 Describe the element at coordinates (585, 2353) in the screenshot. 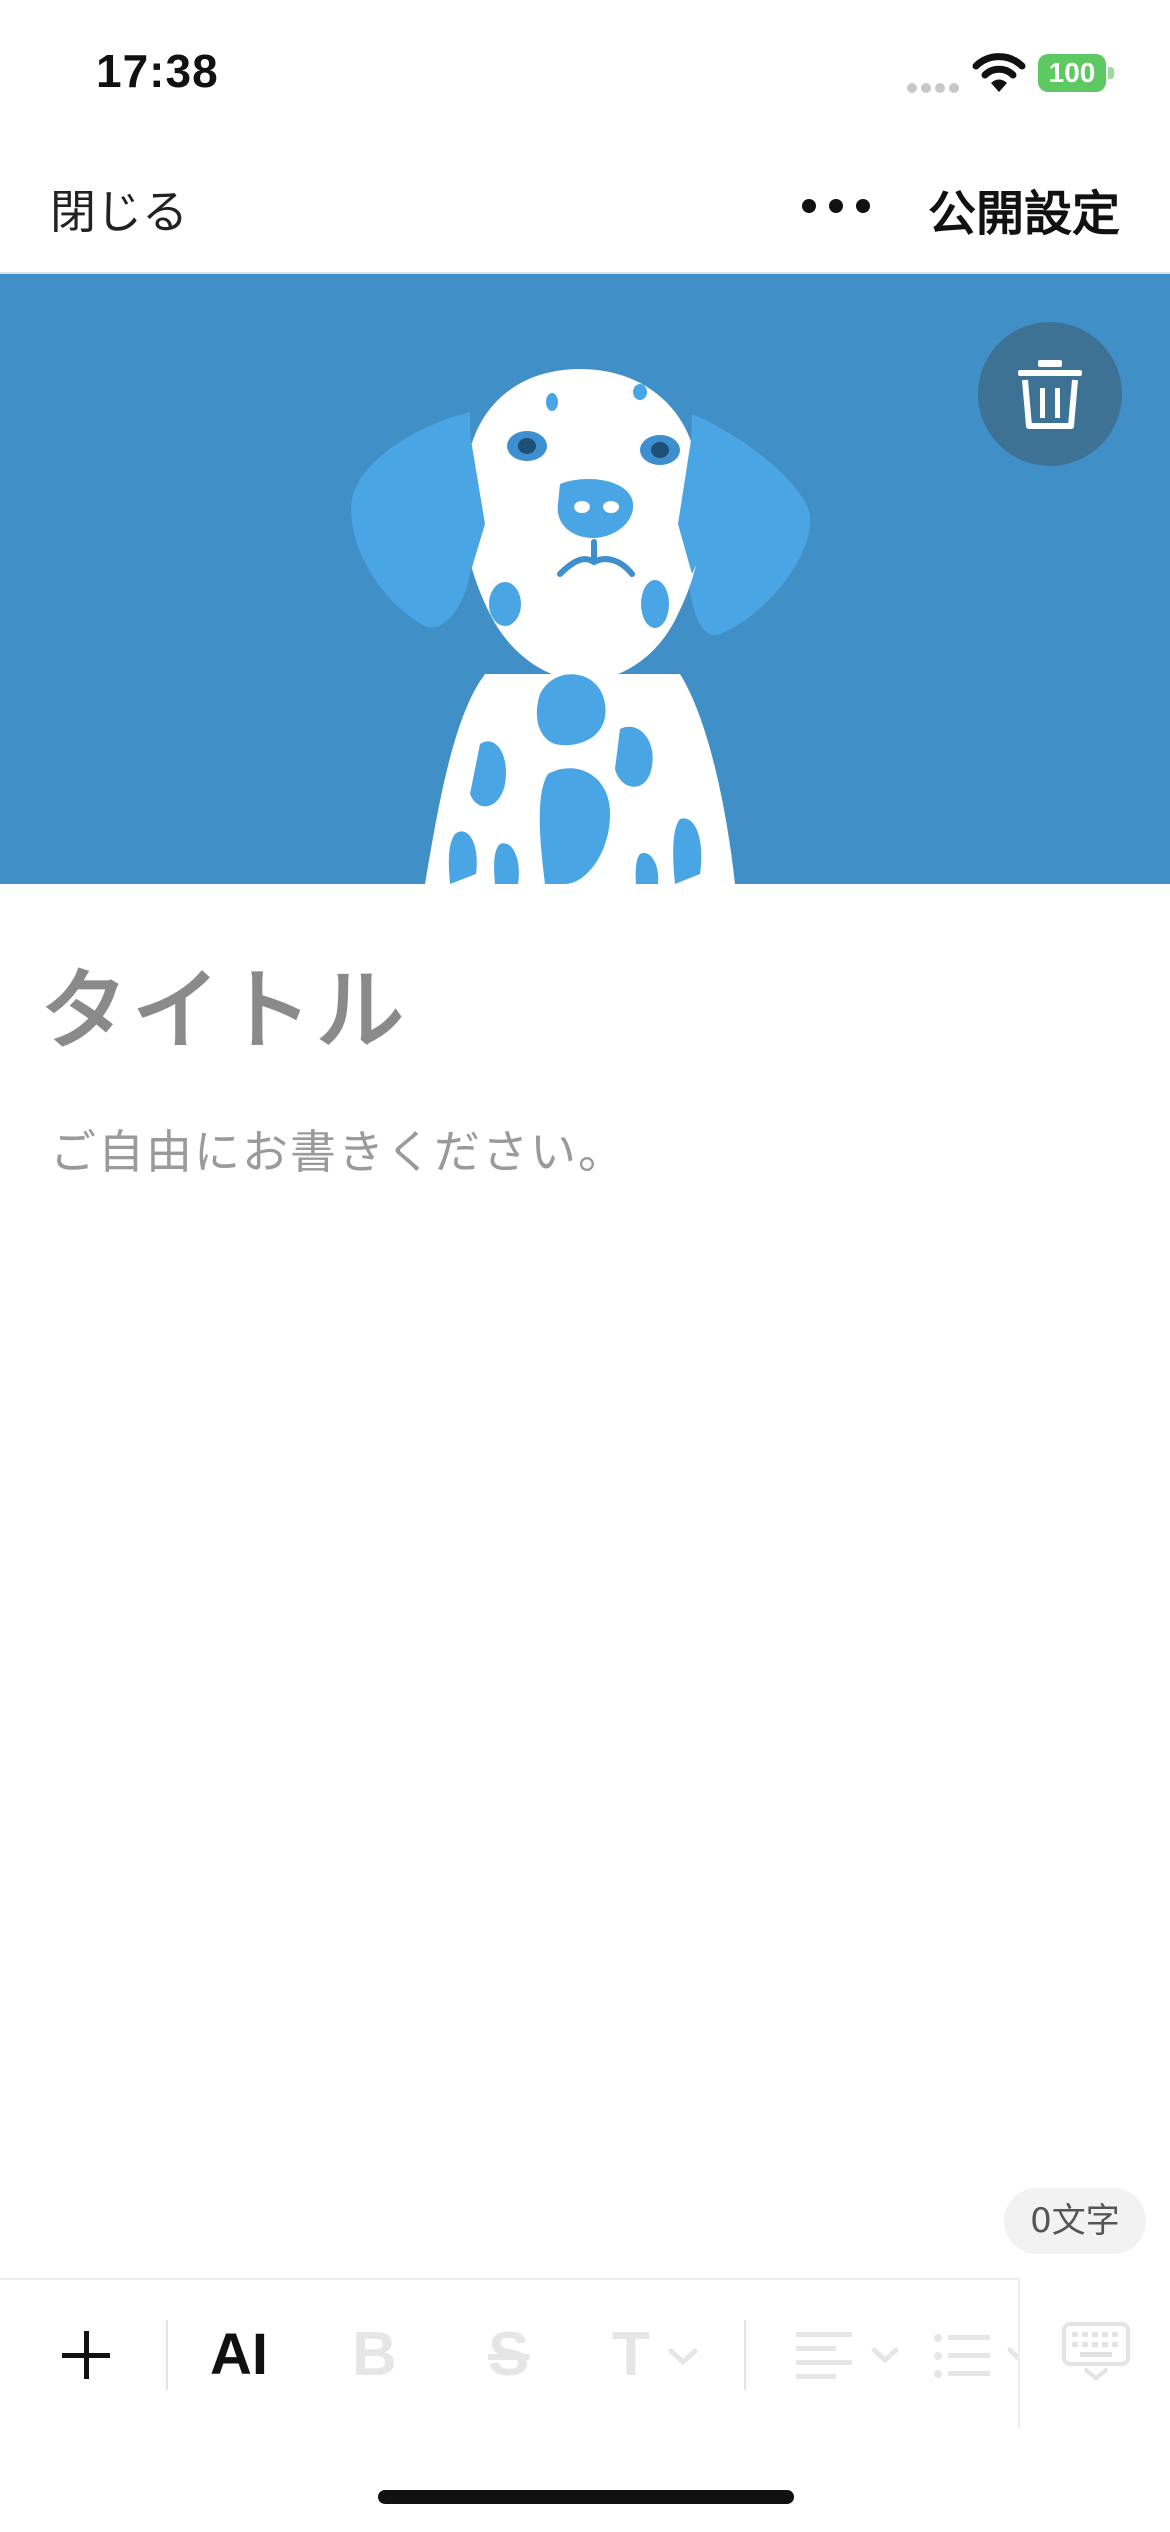

I see `editor-toolbar: AI B S T` at that location.